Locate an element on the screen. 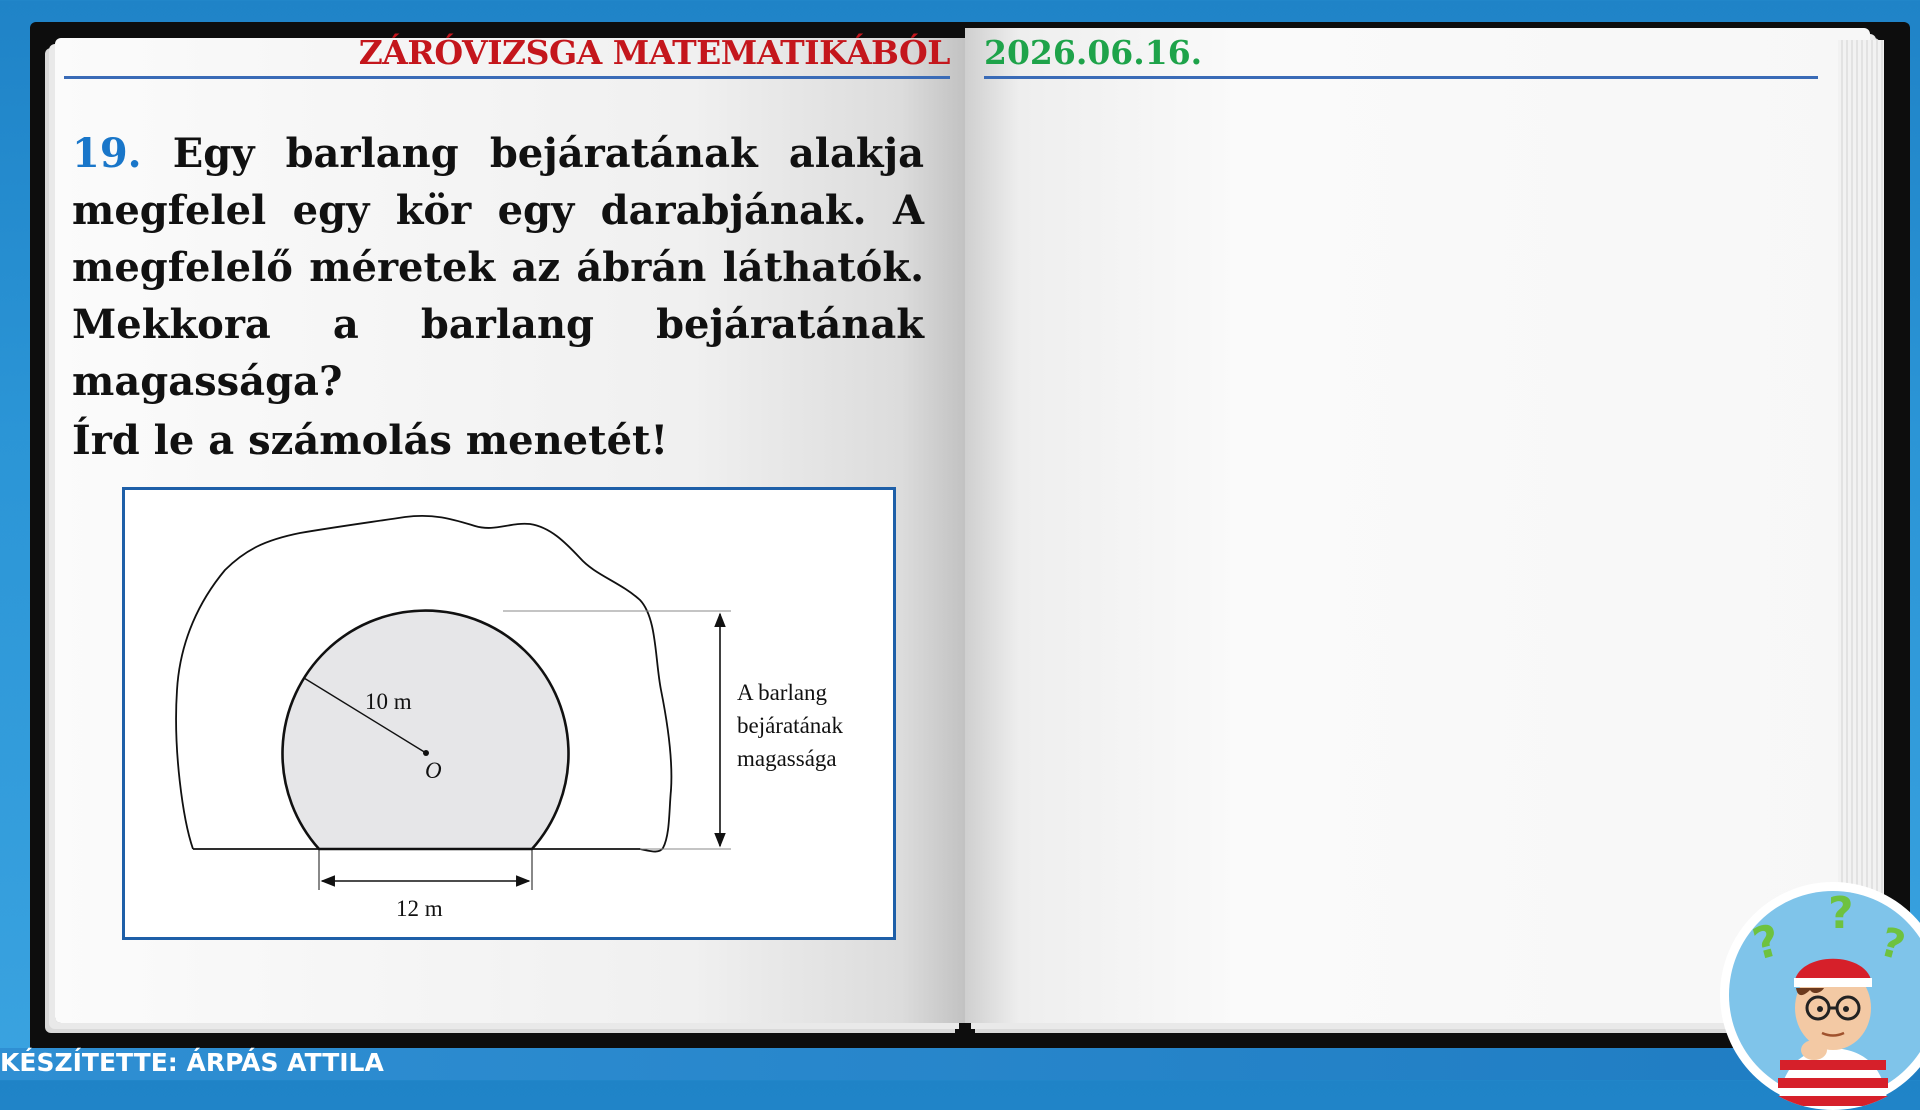  exam-date: 2026.06.16. is located at coordinates (1093, 52).